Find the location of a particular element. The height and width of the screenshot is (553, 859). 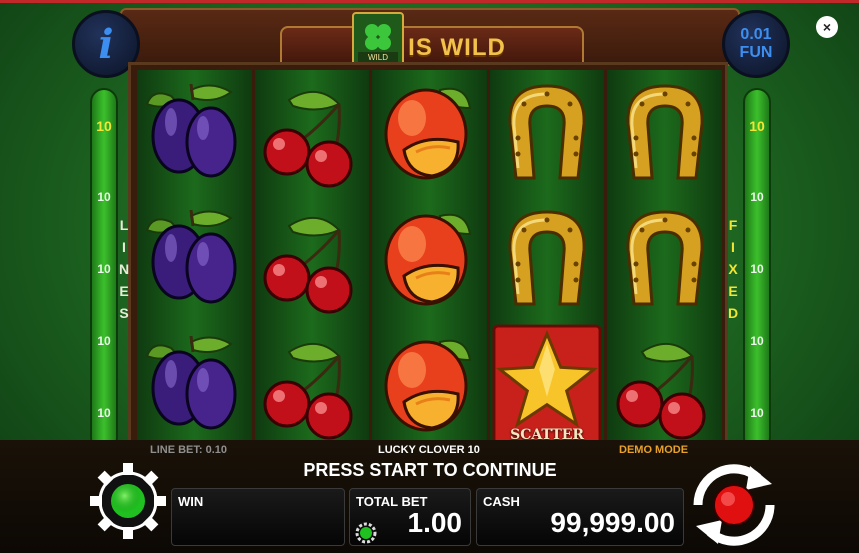

clover-wild-label: WILD is located at coordinates (378, 57).